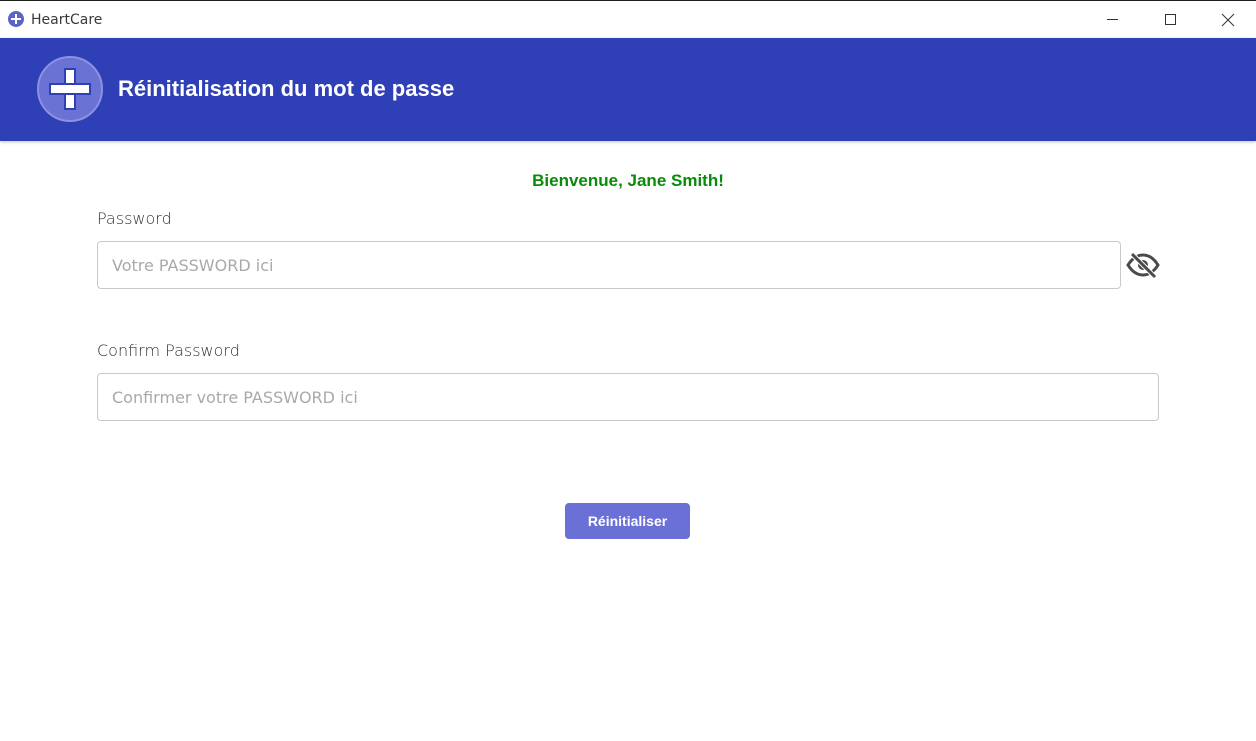 This screenshot has height=741, width=1256. Describe the element at coordinates (168, 350) in the screenshot. I see `confirm-password-label: Confirm Password` at that location.